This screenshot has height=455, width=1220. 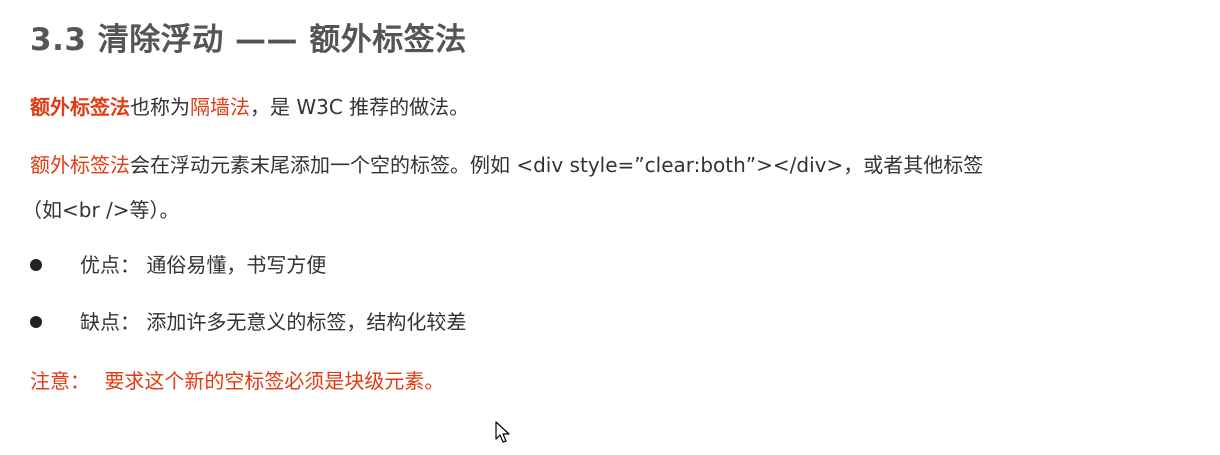 What do you see at coordinates (160, 107) in the screenshot?
I see `intro-text-1: 也称为` at bounding box center [160, 107].